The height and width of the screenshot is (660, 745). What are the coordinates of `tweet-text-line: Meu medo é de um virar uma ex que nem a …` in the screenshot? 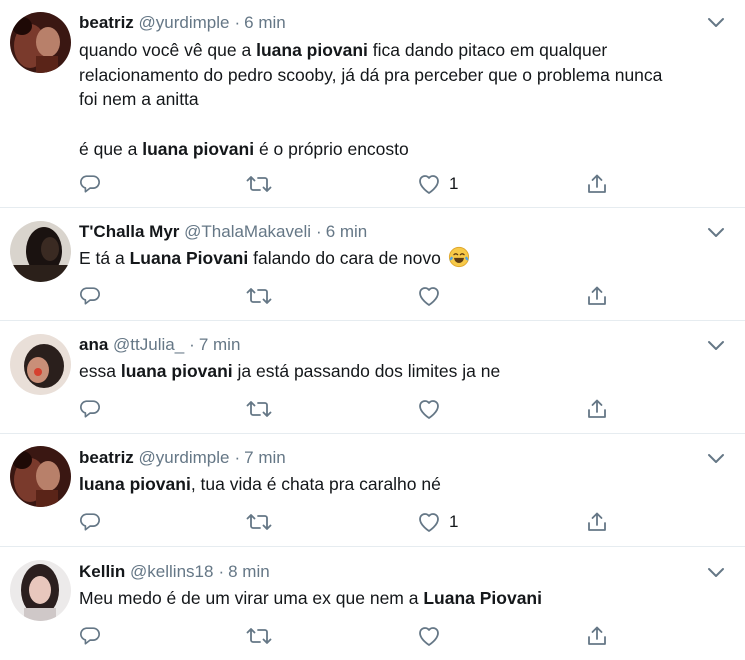 It's located at (404, 598).